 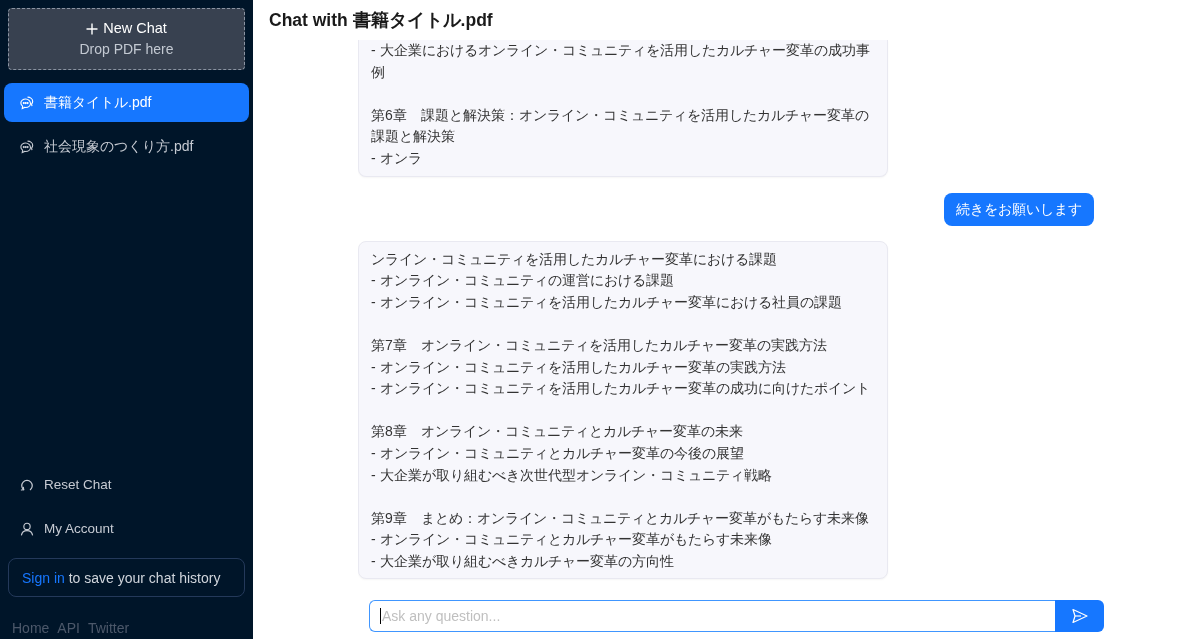 I want to click on reset-chat-button: Reset Chat, so click(x=126, y=484).